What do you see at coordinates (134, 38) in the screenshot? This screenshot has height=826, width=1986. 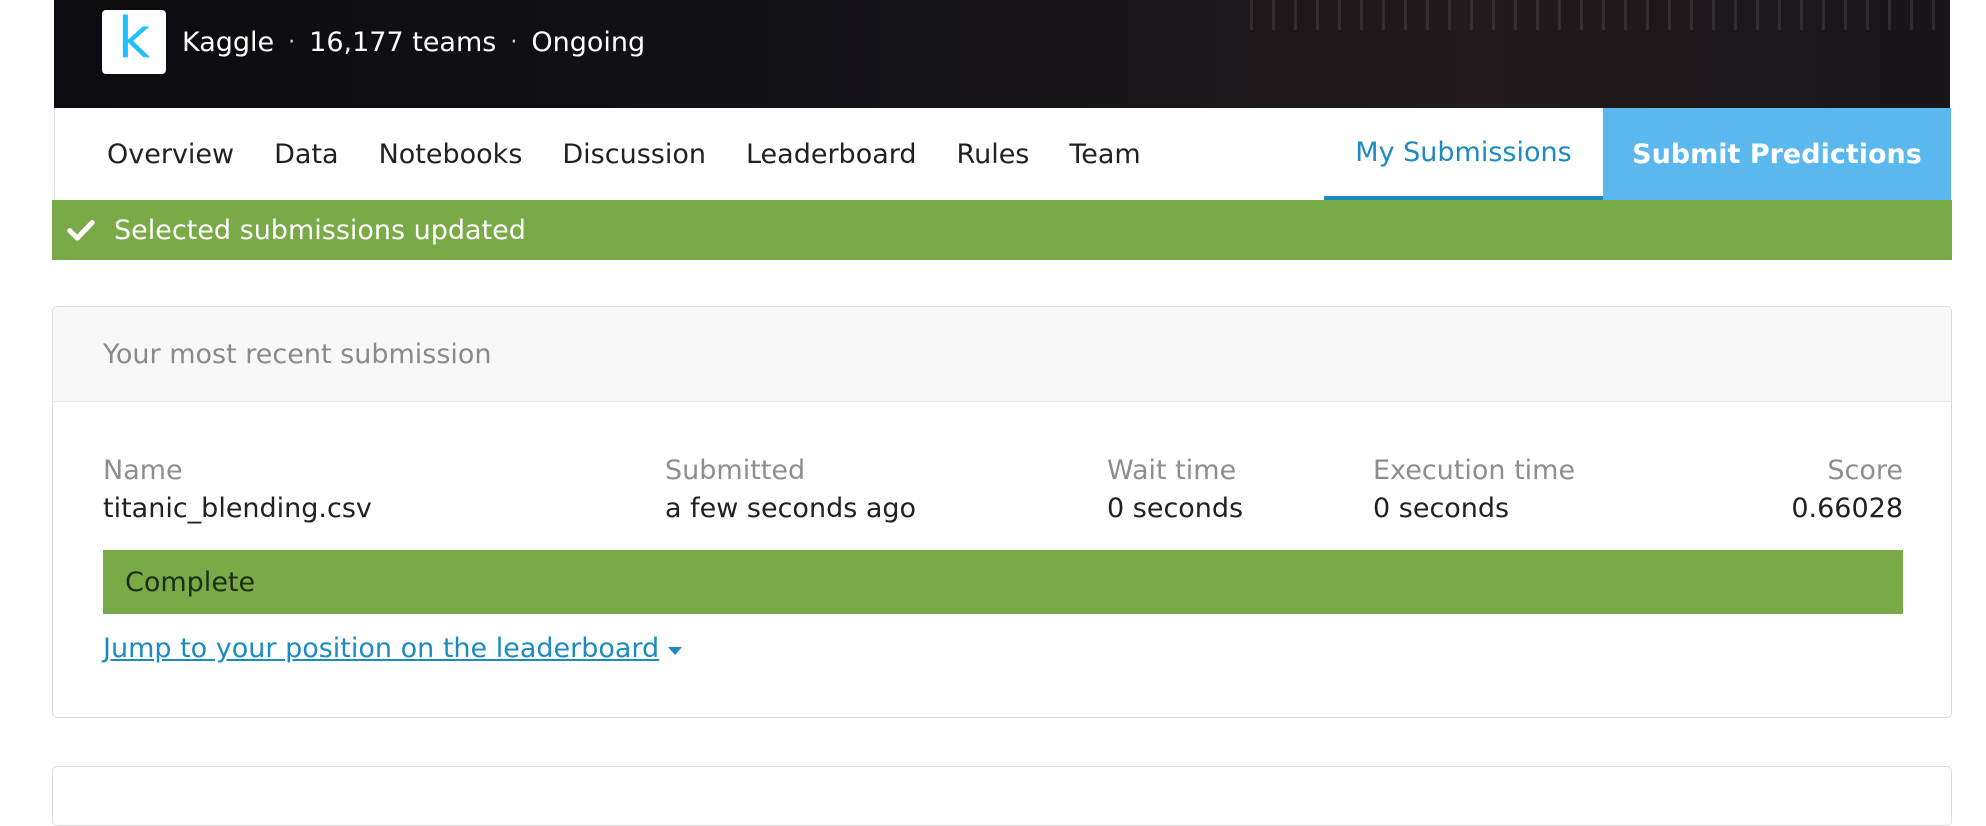 I see `kaggle-logo-letter: k` at bounding box center [134, 38].